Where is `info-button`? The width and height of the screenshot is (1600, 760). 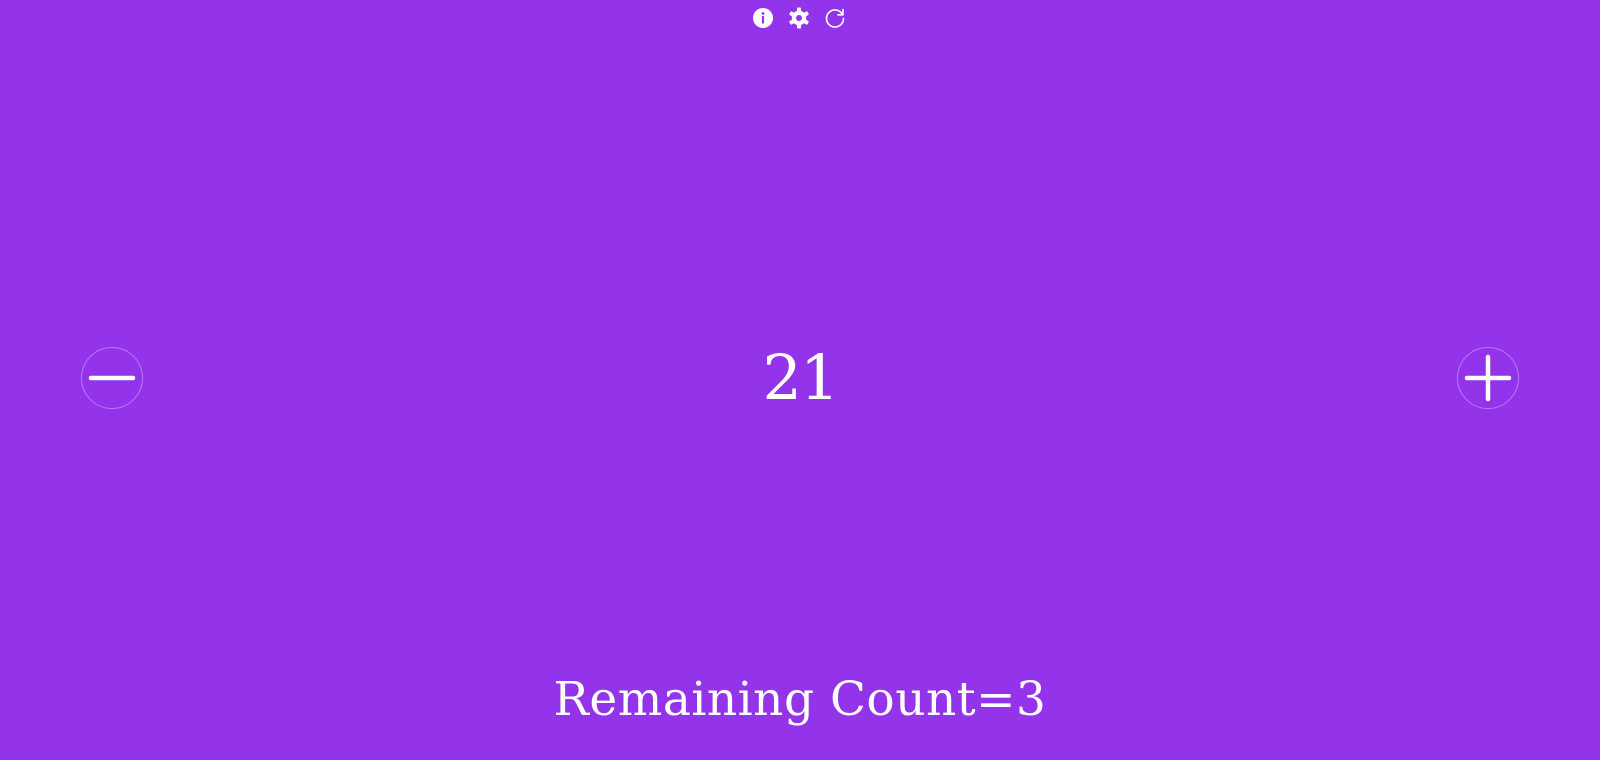 info-button is located at coordinates (763, 18).